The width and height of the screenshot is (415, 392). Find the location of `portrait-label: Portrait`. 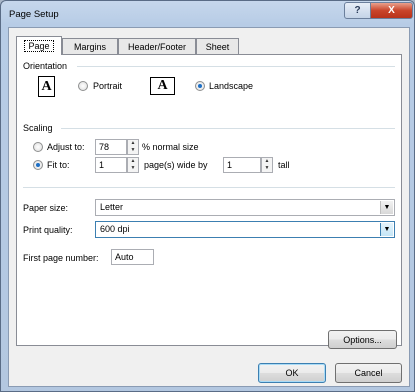

portrait-label: Portrait is located at coordinates (108, 86).